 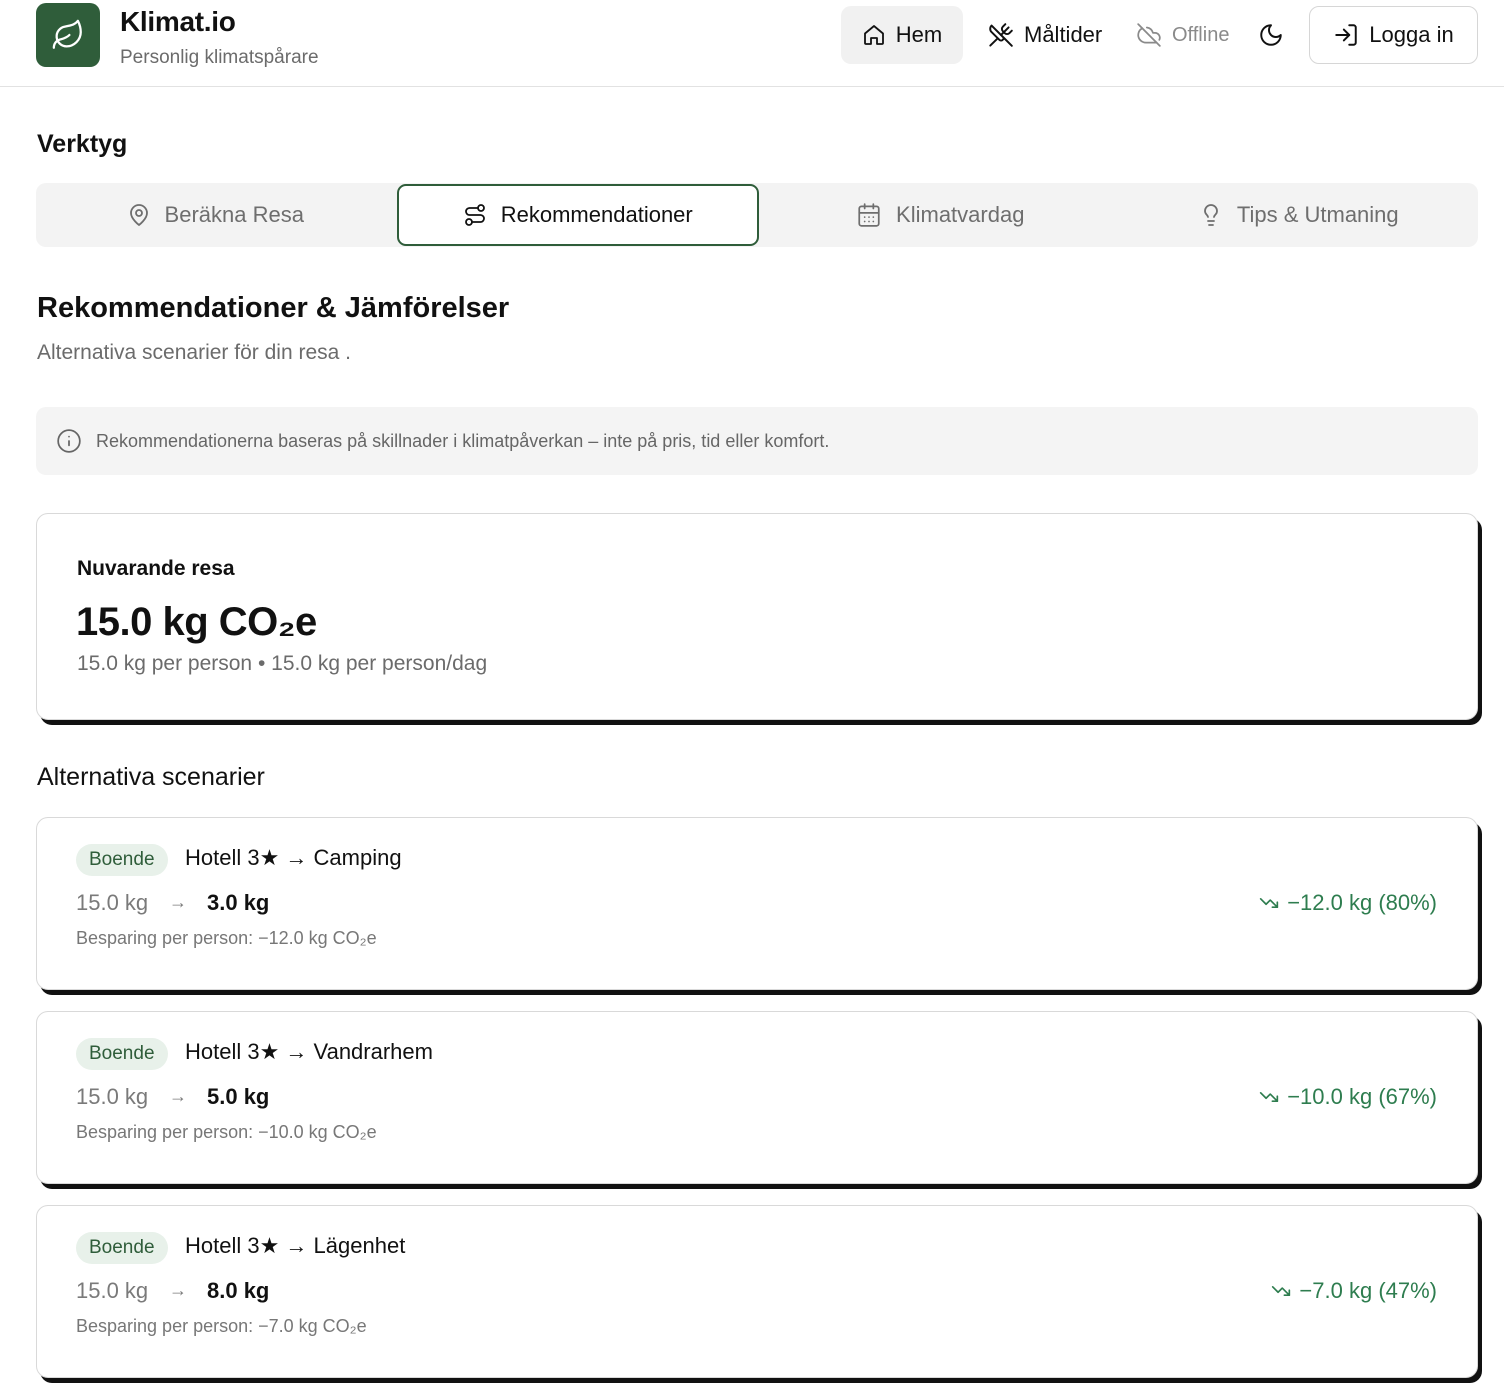 I want to click on scenario-delta: −7.0 kg (47%), so click(x=1354, y=1291).